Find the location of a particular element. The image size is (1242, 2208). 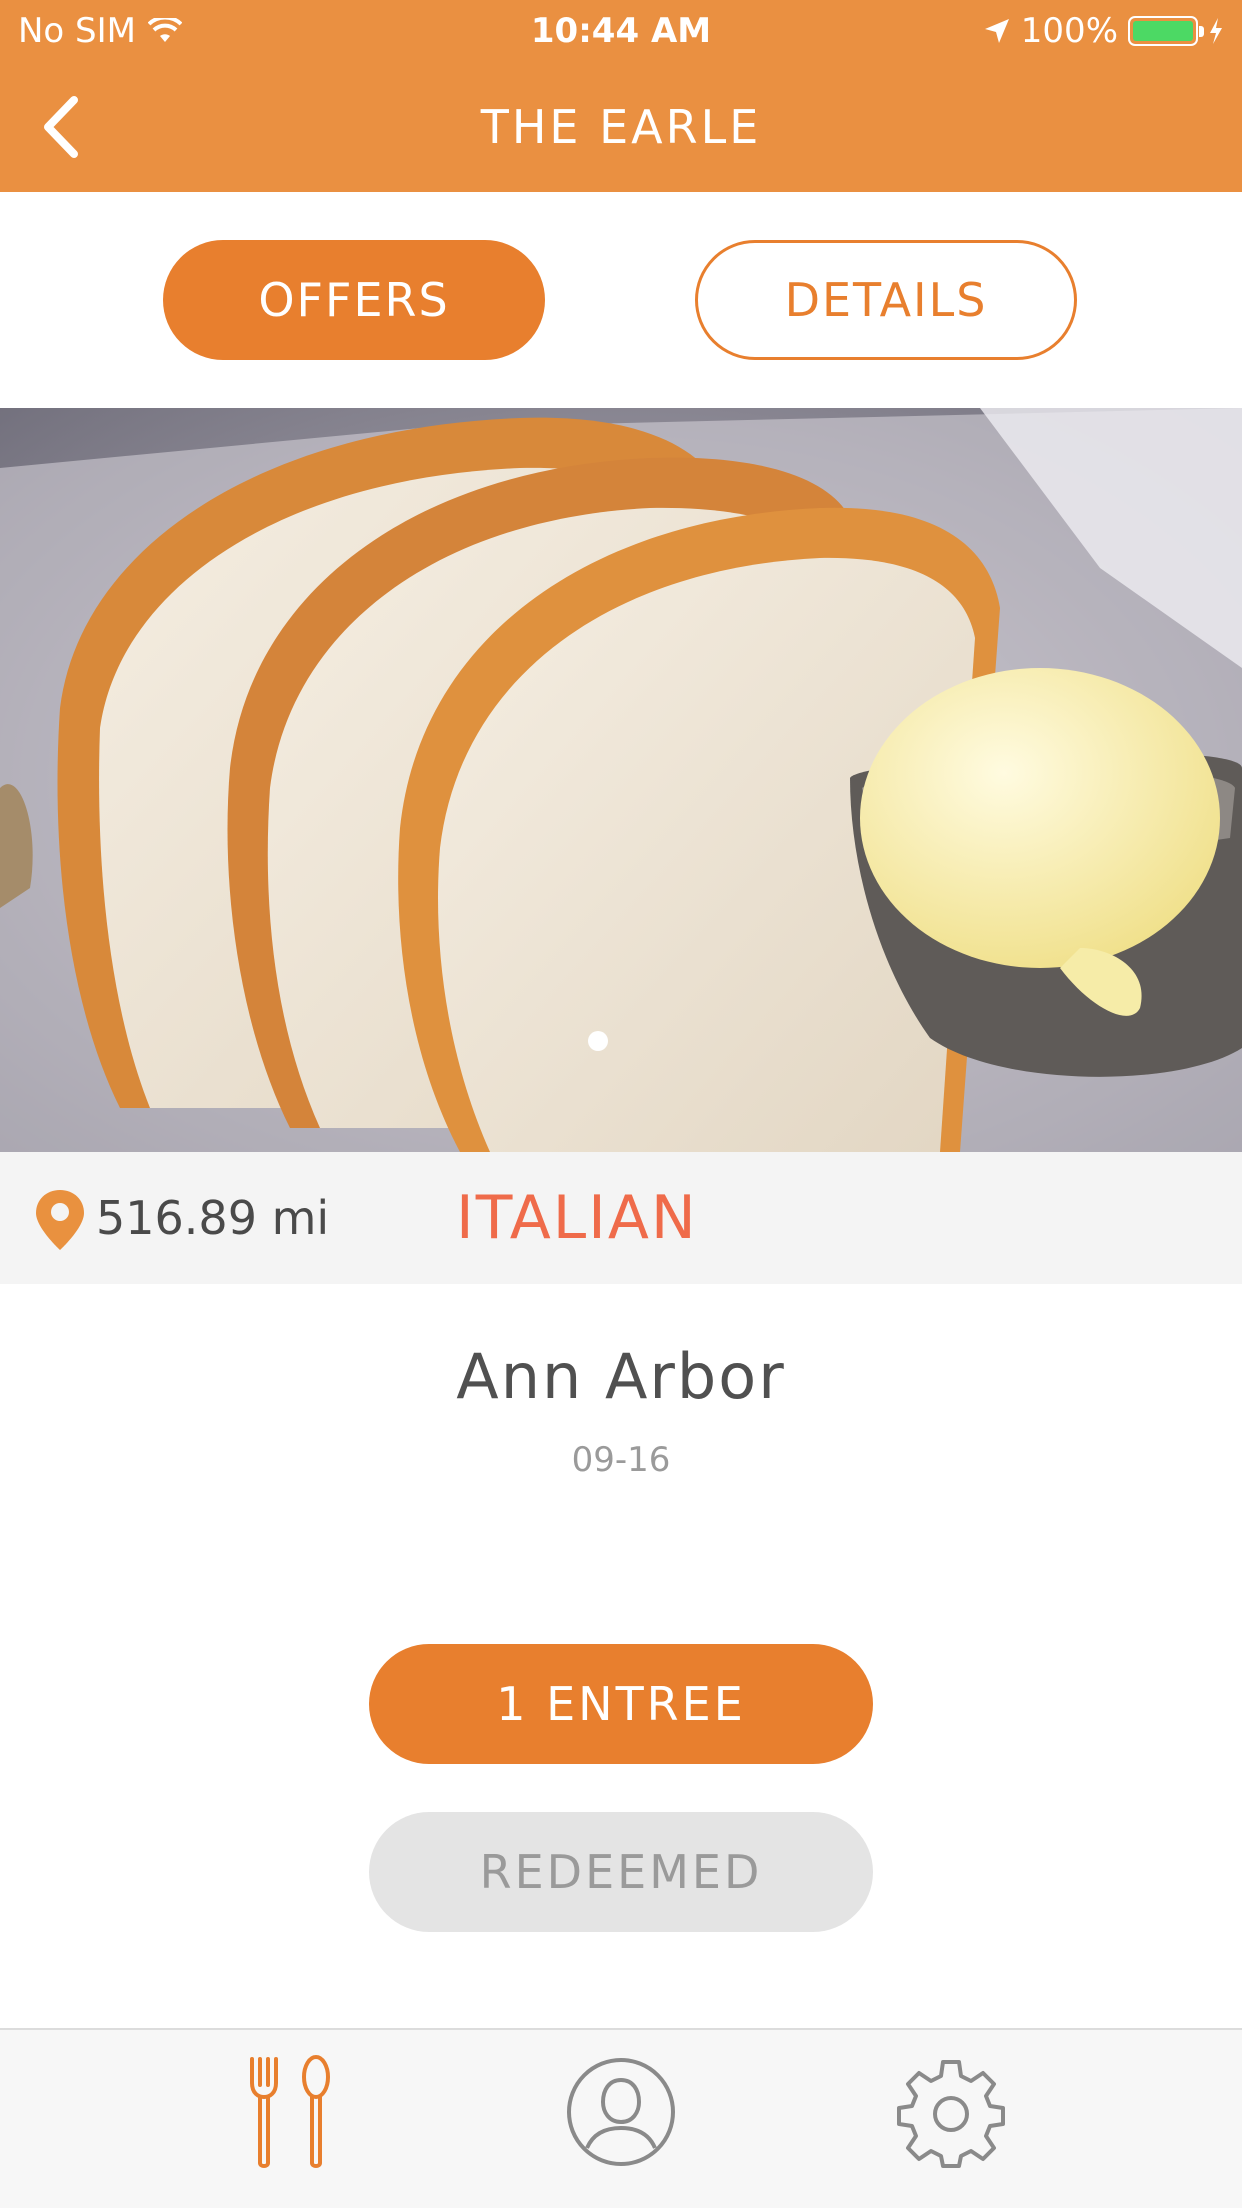

tab-profile is located at coordinates (621, 2112).